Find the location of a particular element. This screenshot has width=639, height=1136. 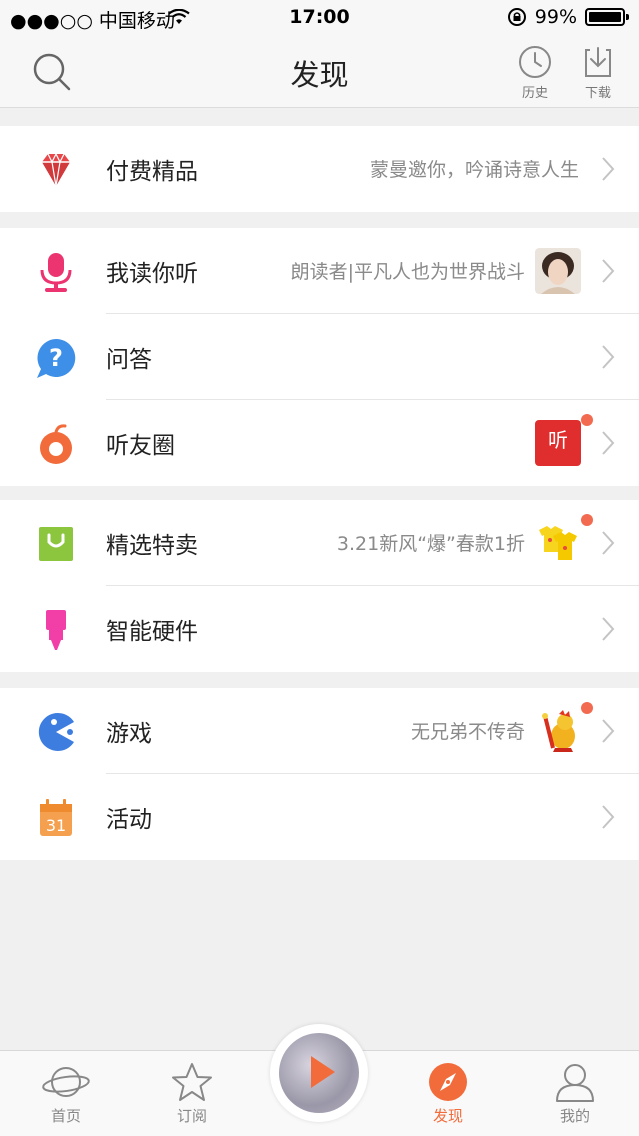

list-item-events: 31 活动 is located at coordinates (319, 817).